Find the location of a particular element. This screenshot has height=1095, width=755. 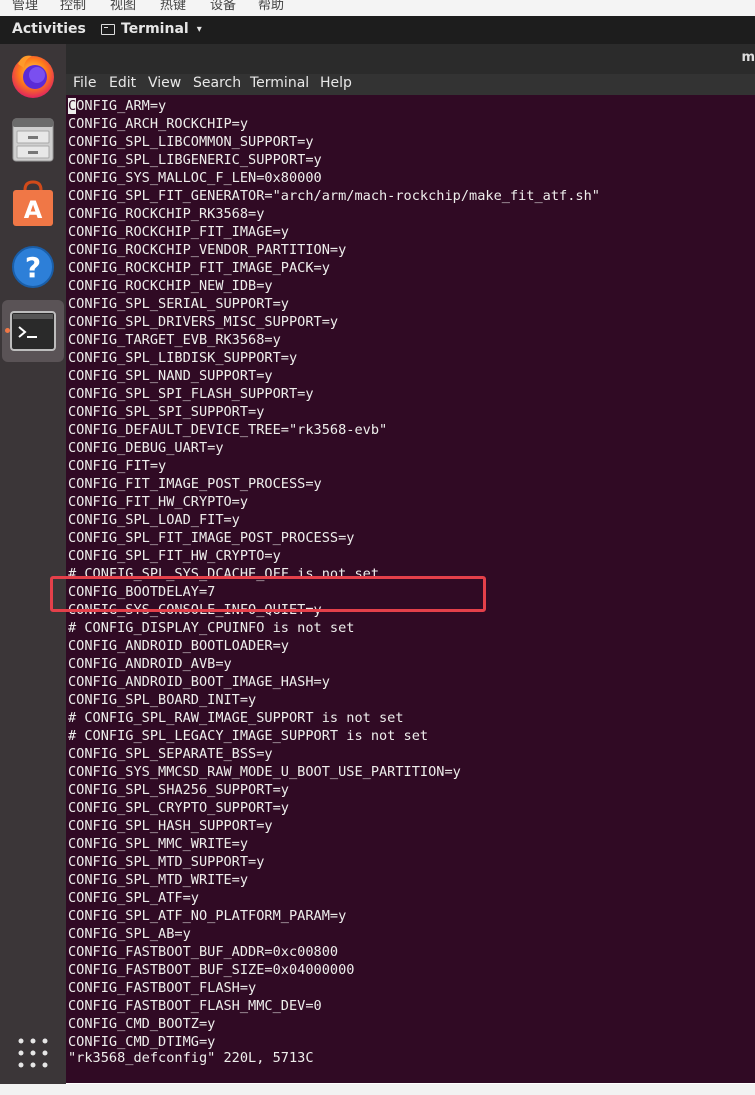

terminal-line: CONFIG_SYS_CONSOLE_INFO_QUIET=y is located at coordinates (195, 610).